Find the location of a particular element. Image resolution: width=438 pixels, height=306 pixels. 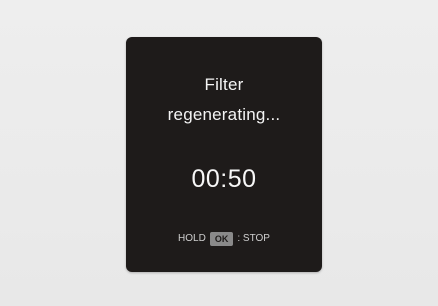

hint-stop-text: : STOP is located at coordinates (253, 238).